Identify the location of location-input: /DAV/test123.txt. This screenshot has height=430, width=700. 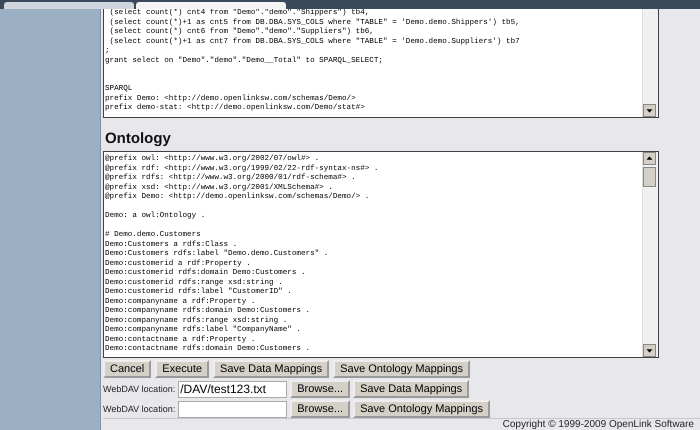
(233, 389).